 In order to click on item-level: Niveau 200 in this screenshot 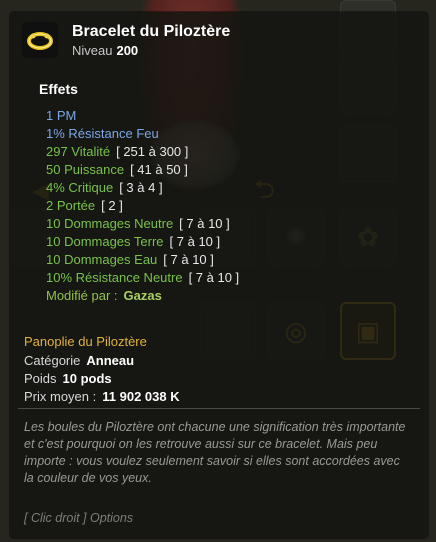, I will do `click(151, 50)`.